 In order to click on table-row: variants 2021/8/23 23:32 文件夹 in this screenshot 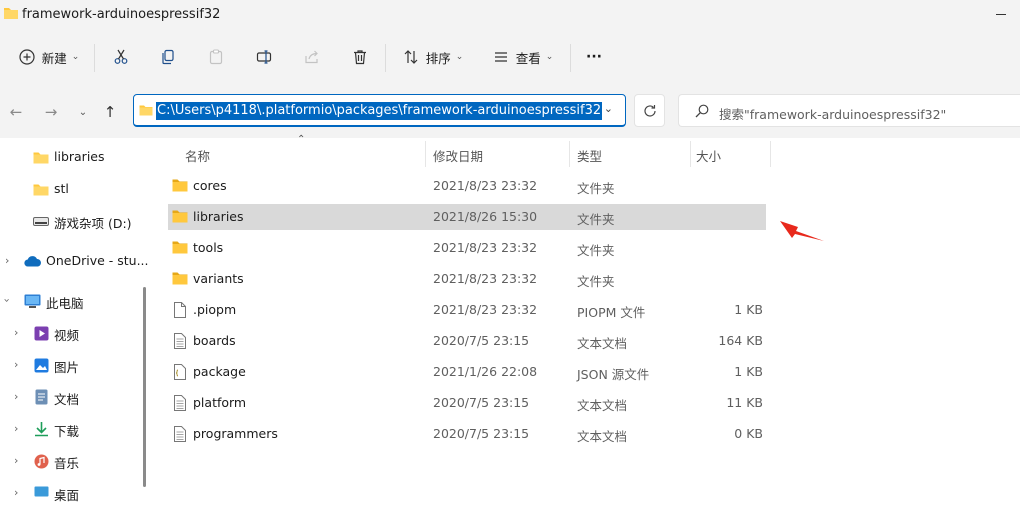, I will do `click(467, 279)`.